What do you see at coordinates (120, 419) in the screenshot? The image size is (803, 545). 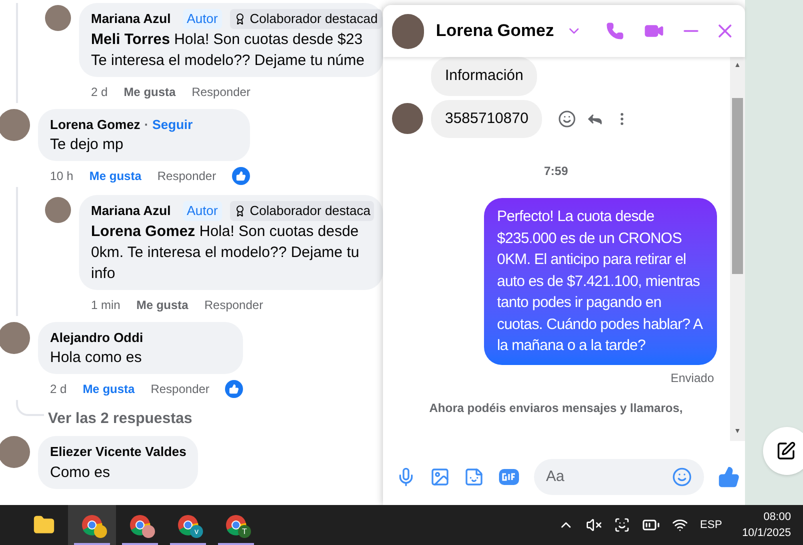 I see `view-replies-link: Ver las 2 respuestas` at bounding box center [120, 419].